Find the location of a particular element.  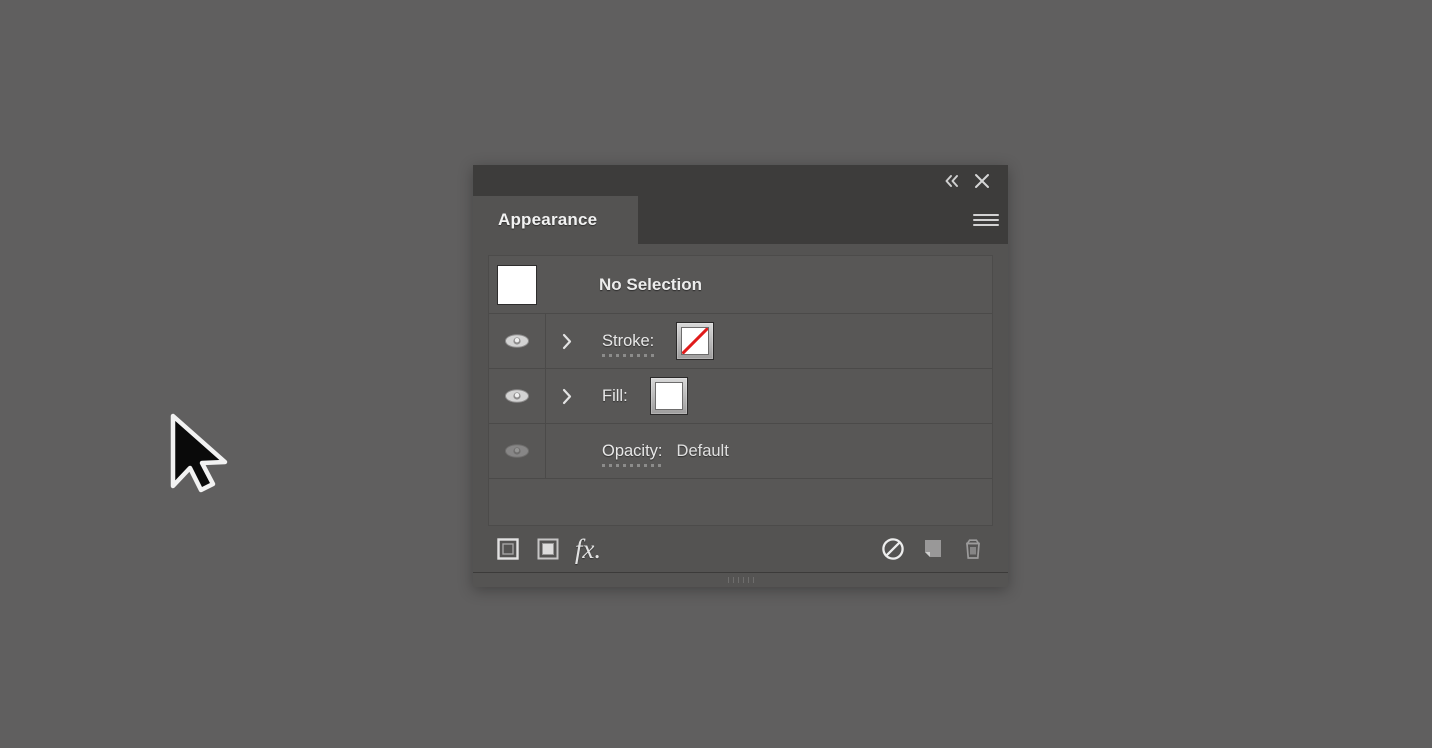

duplicate-page-icon is located at coordinates (933, 548).